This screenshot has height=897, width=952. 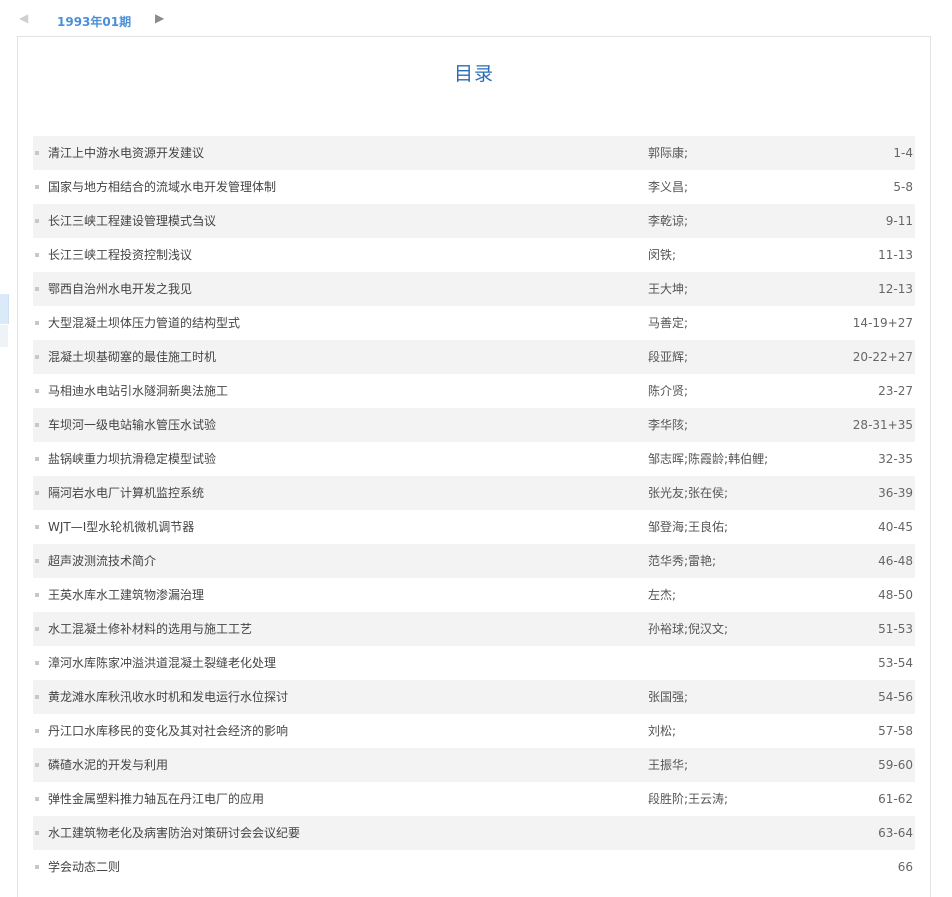 I want to click on toc-row: 大型混凝土坝体压力管道的结构型式 马善定; 14-19+27, so click(x=474, y=323).